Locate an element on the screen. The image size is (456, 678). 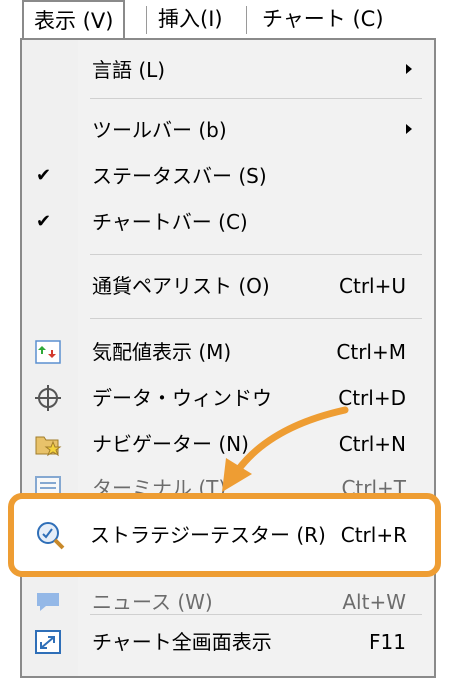
menu-item-chartbar: ✔ チャートバー (C) is located at coordinates (228, 222).